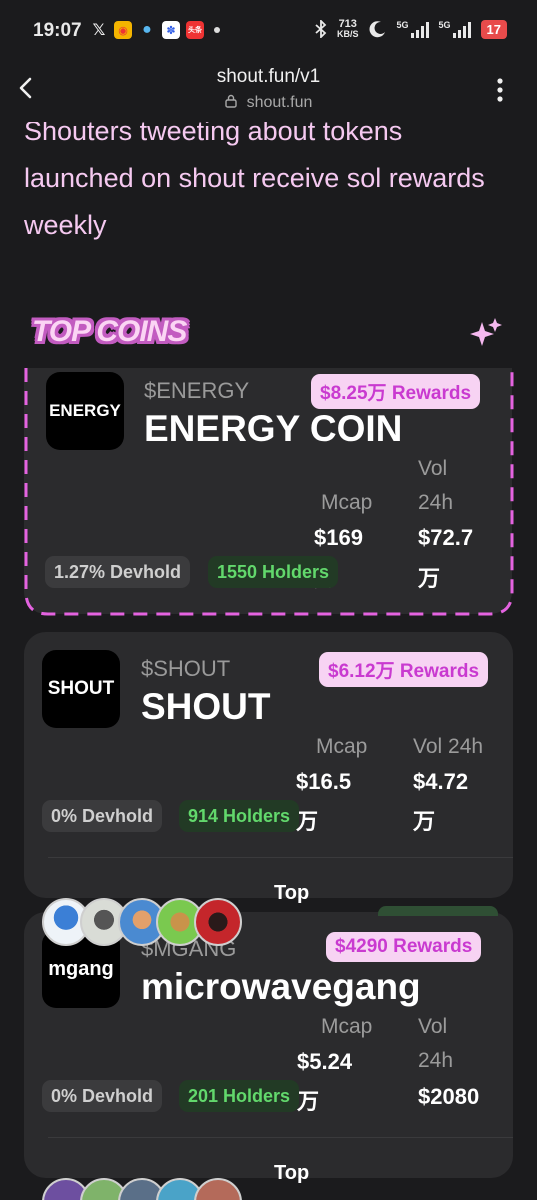  I want to click on vol-unit: 万, so click(424, 821).